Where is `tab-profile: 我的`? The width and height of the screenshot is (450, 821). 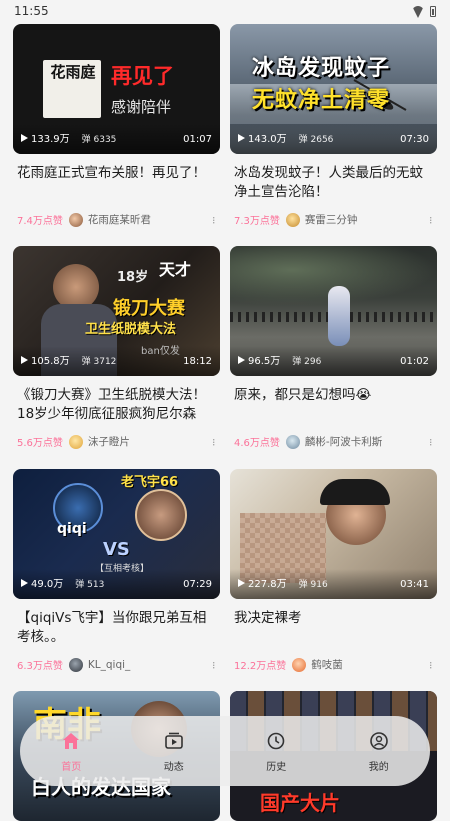
tab-profile: 我的 is located at coordinates (379, 751).